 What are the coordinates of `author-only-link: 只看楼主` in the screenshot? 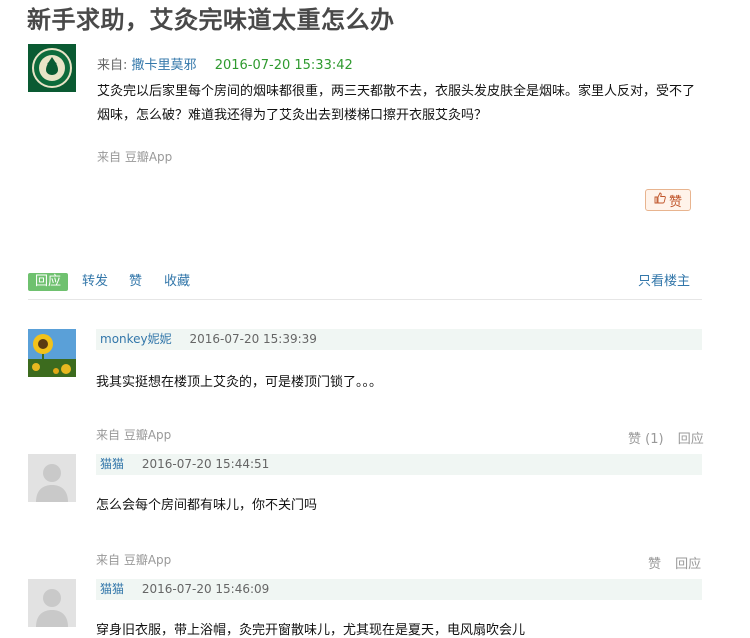 It's located at (664, 282).